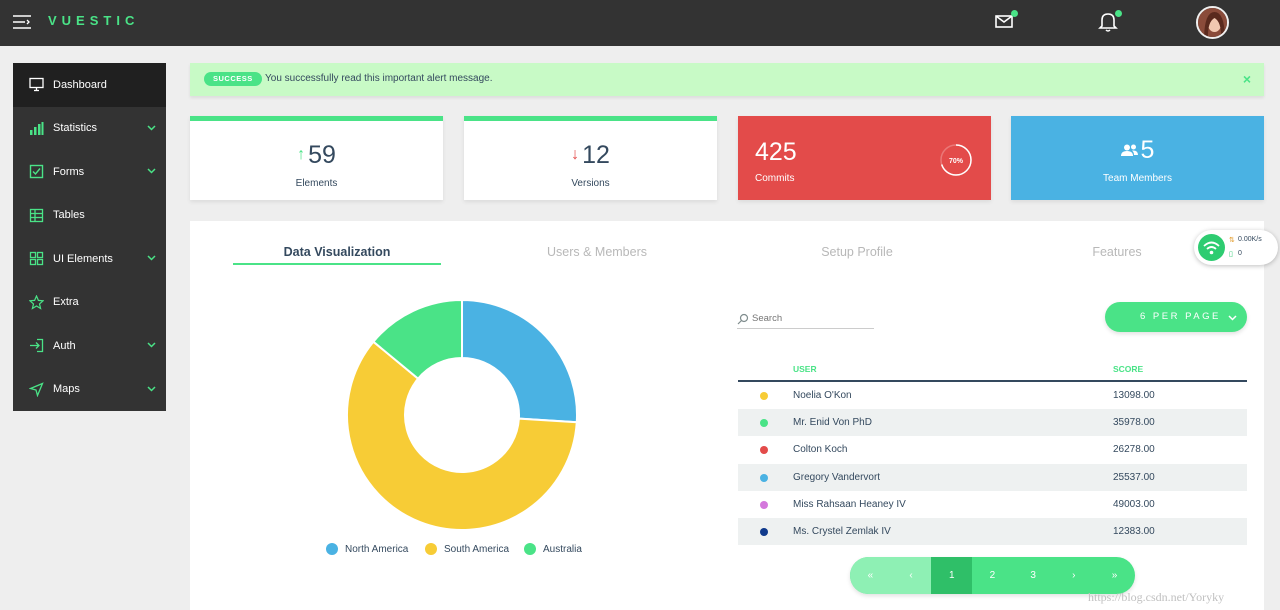  What do you see at coordinates (911, 575) in the screenshot?
I see `prev-page-button: ‹` at bounding box center [911, 575].